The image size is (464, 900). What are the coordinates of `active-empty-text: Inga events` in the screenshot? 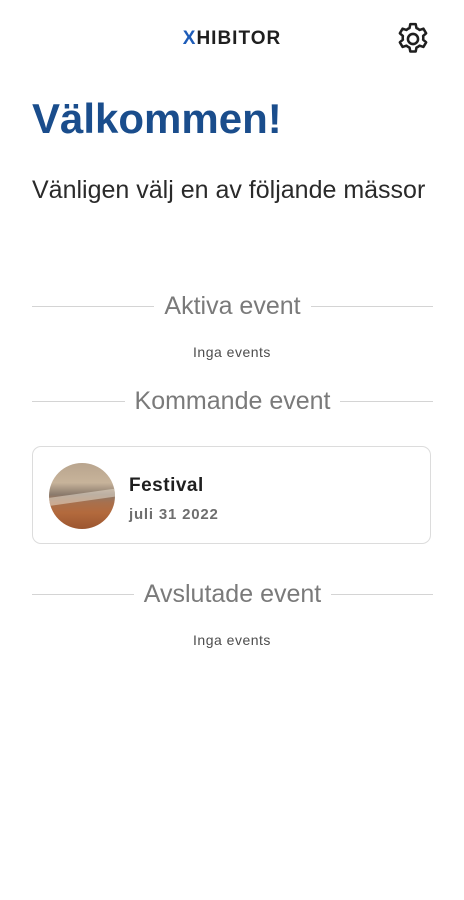 It's located at (232, 352).